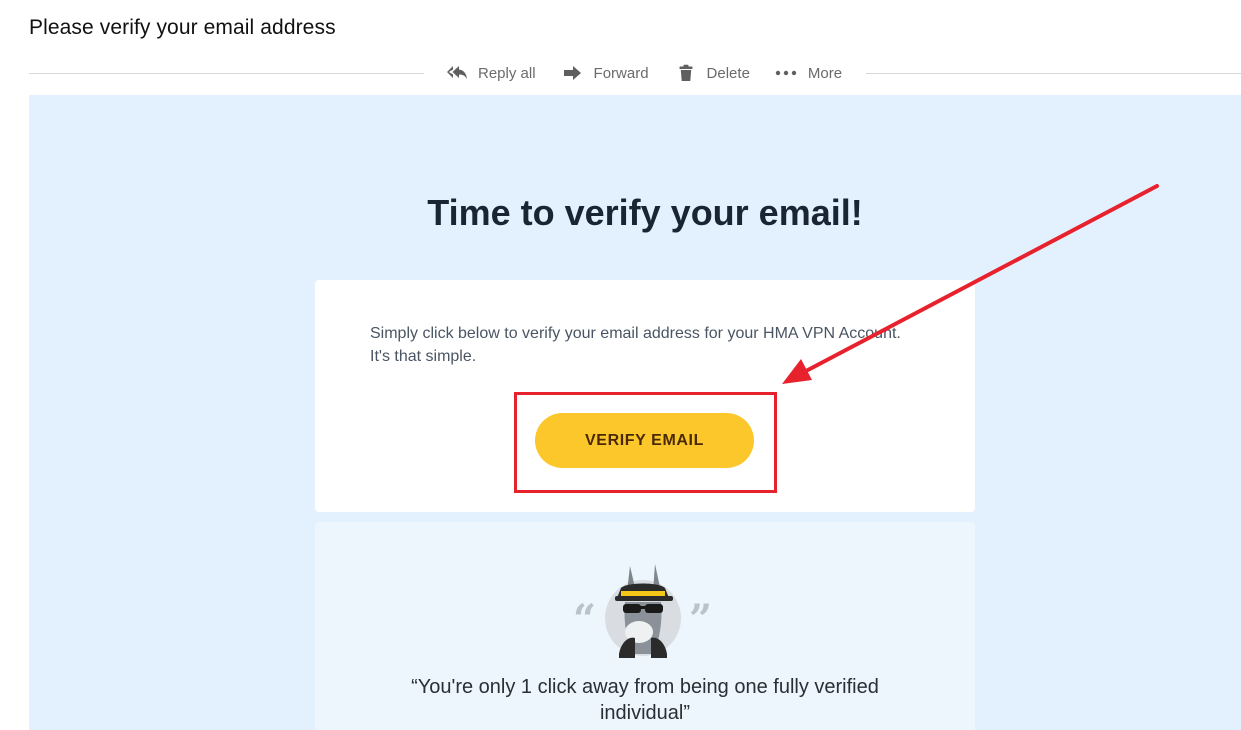 This screenshot has height=730, width=1241. I want to click on delete-button: Delete, so click(712, 73).